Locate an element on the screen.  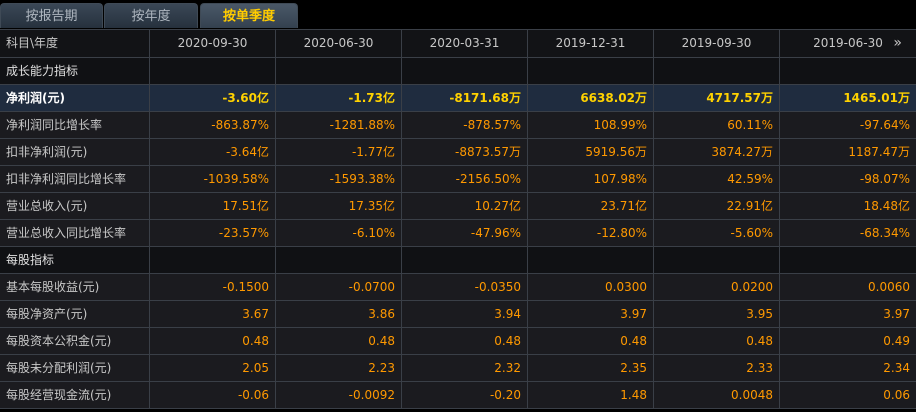
section-row: 成长能力指标 is located at coordinates (458, 71).